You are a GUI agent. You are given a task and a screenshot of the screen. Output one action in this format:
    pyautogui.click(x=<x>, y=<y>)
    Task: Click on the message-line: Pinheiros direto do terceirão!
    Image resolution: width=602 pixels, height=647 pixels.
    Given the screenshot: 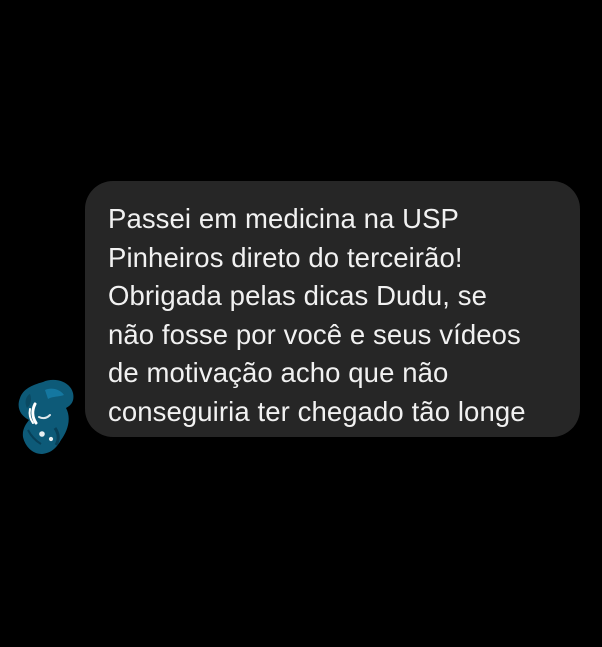 What is the action you would take?
    pyautogui.click(x=285, y=257)
    